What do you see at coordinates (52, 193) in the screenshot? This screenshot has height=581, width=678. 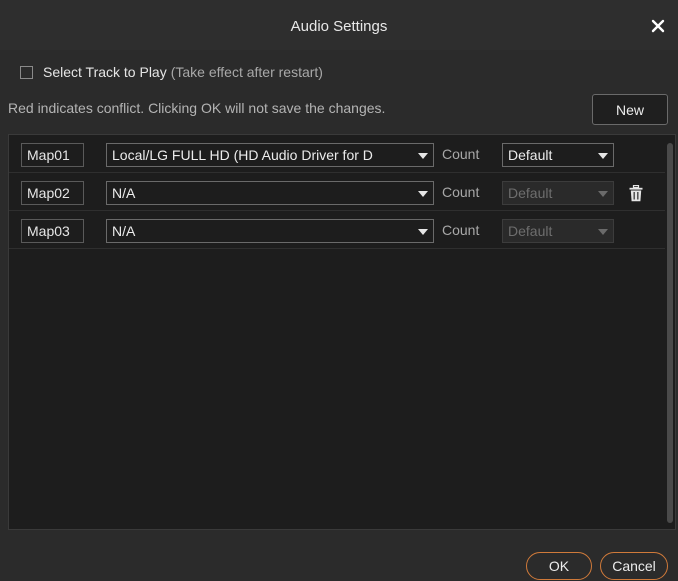 I see `map-label: Map02` at bounding box center [52, 193].